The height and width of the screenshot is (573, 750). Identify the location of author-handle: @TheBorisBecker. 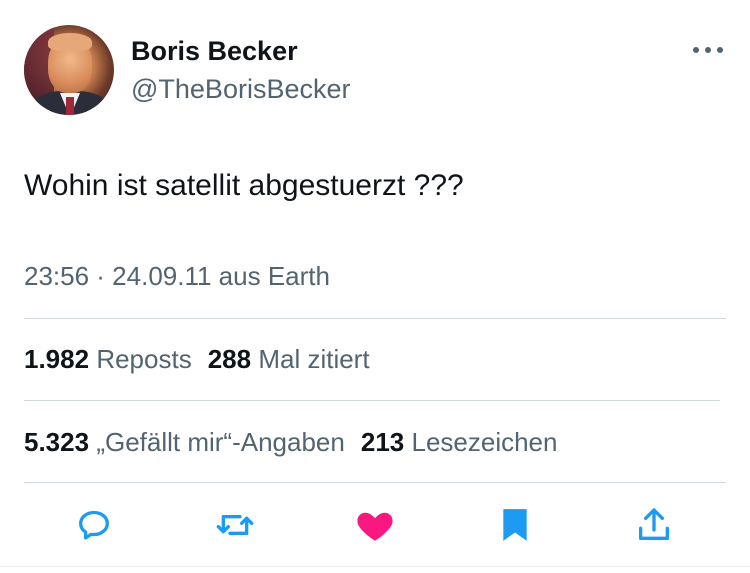
(240, 89).